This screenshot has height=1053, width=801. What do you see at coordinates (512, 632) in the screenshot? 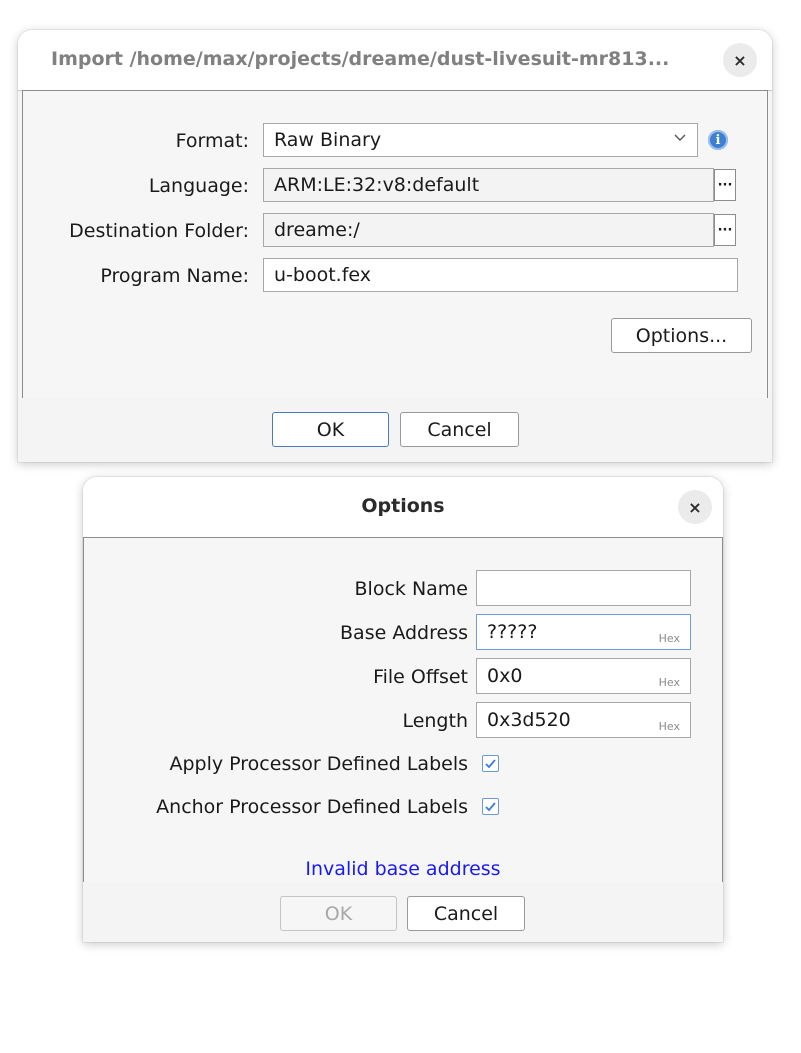
I see `base-address-value: ?????` at bounding box center [512, 632].